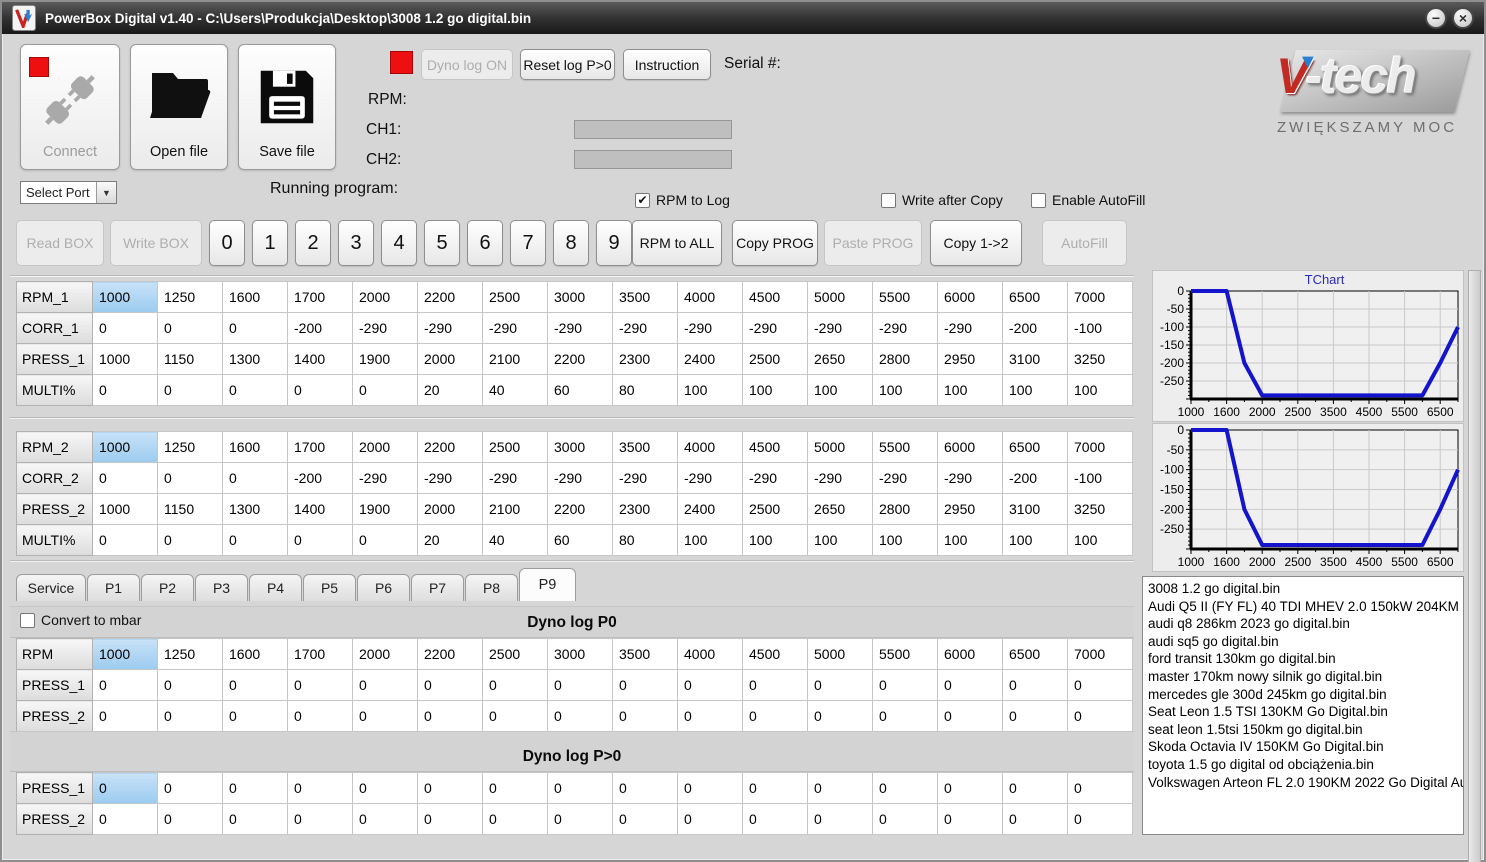  I want to click on grid-cell: 1900, so click(385, 359).